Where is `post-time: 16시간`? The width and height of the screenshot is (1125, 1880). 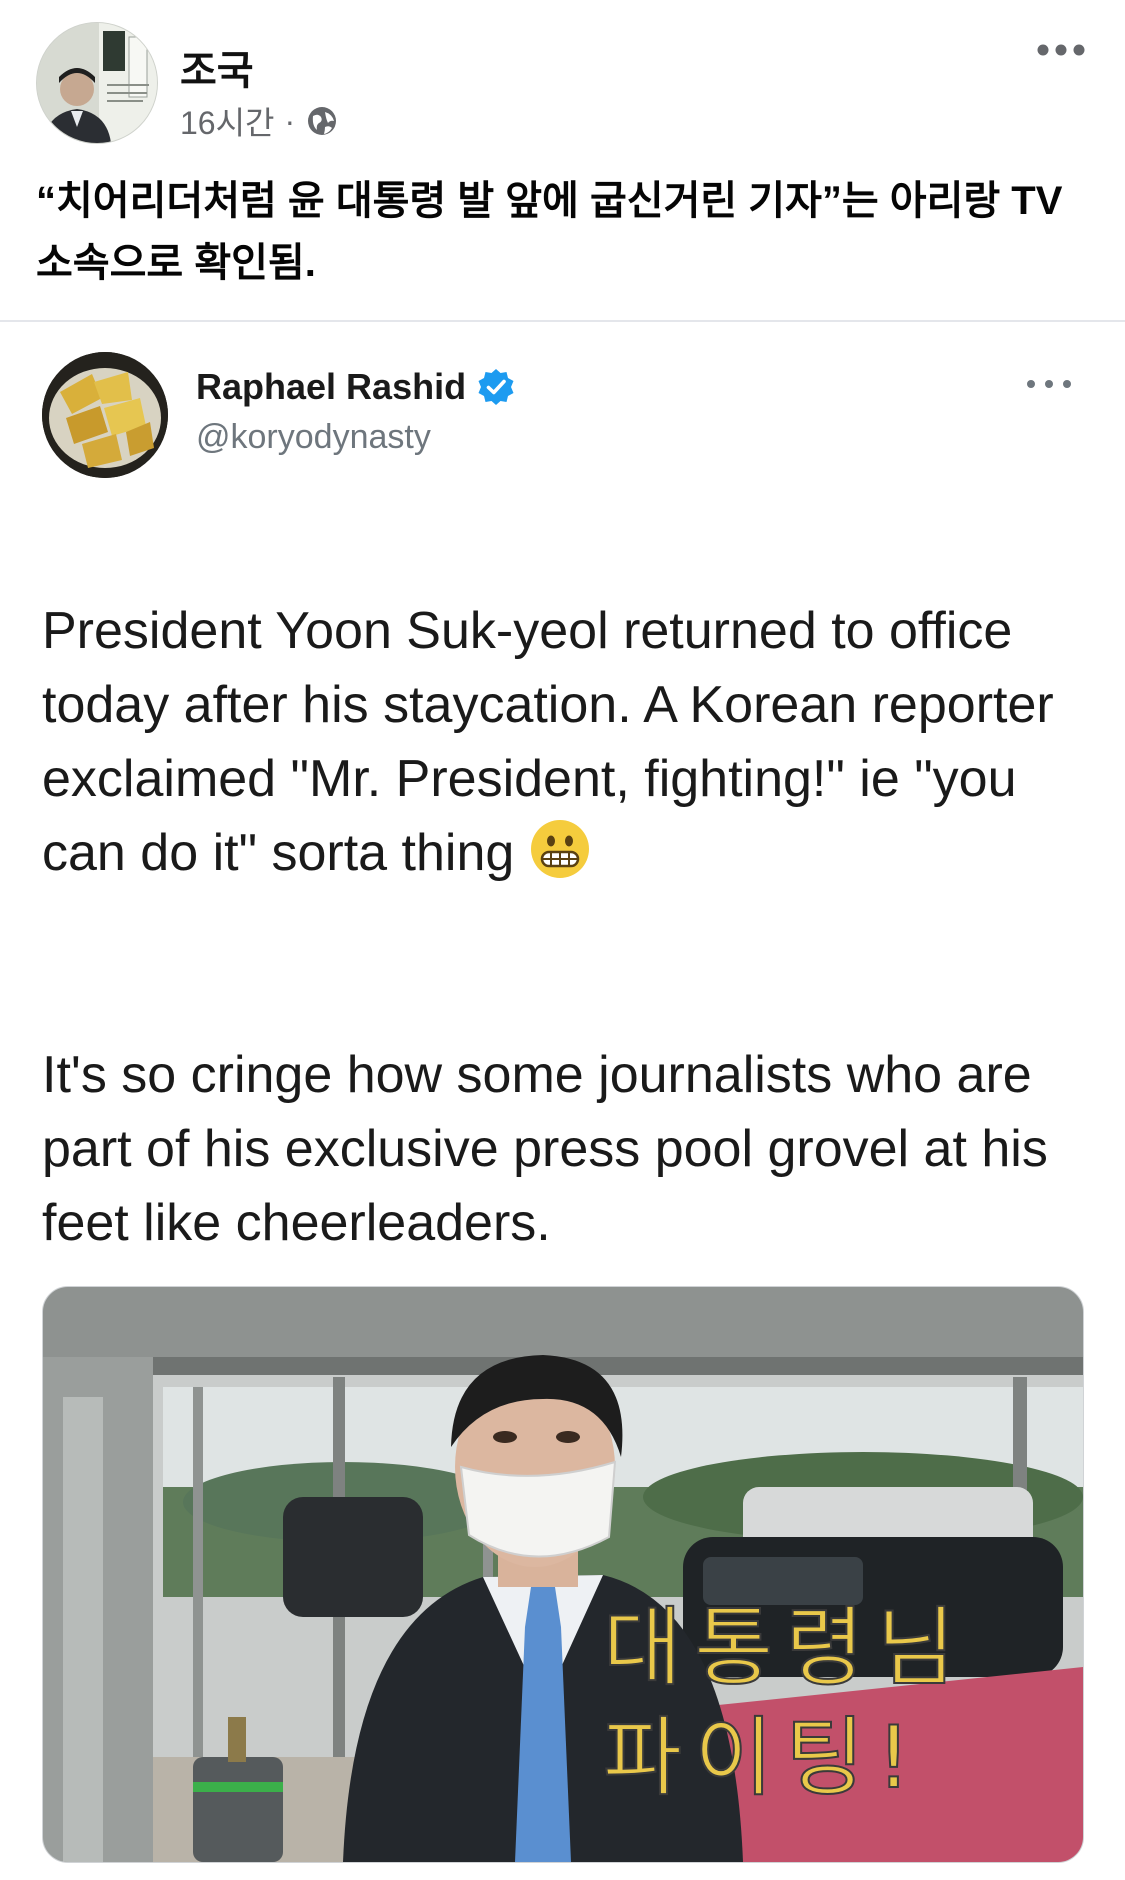 post-time: 16시간 is located at coordinates (227, 121).